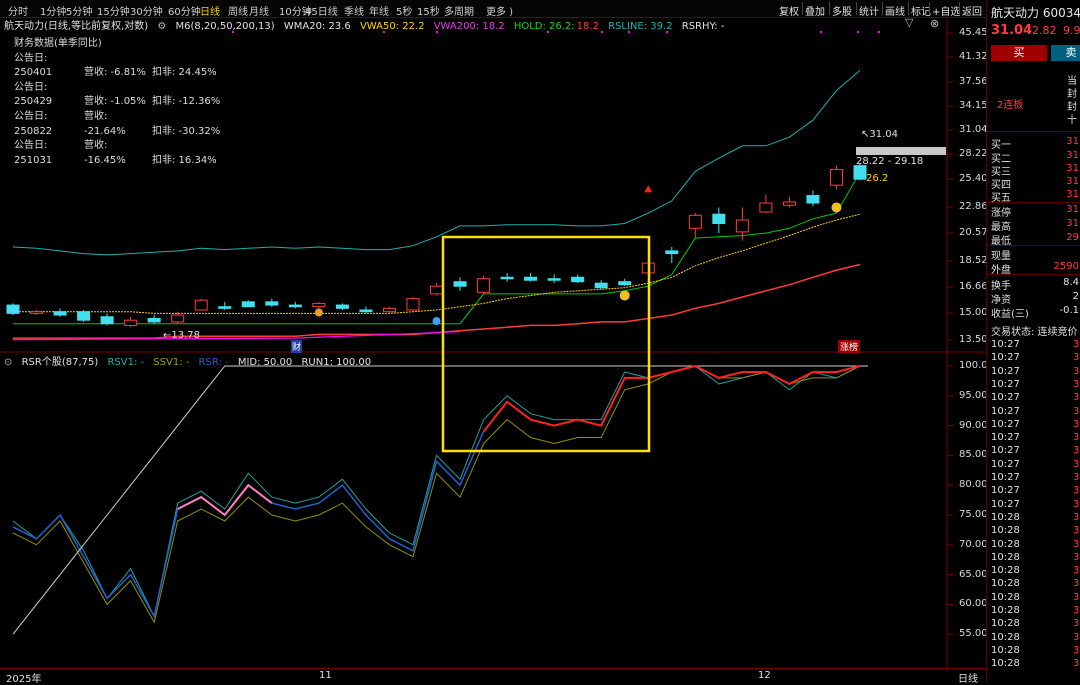  What do you see at coordinates (877, 178) in the screenshot?
I see `hold-tag-label: 26.2` at bounding box center [877, 178].